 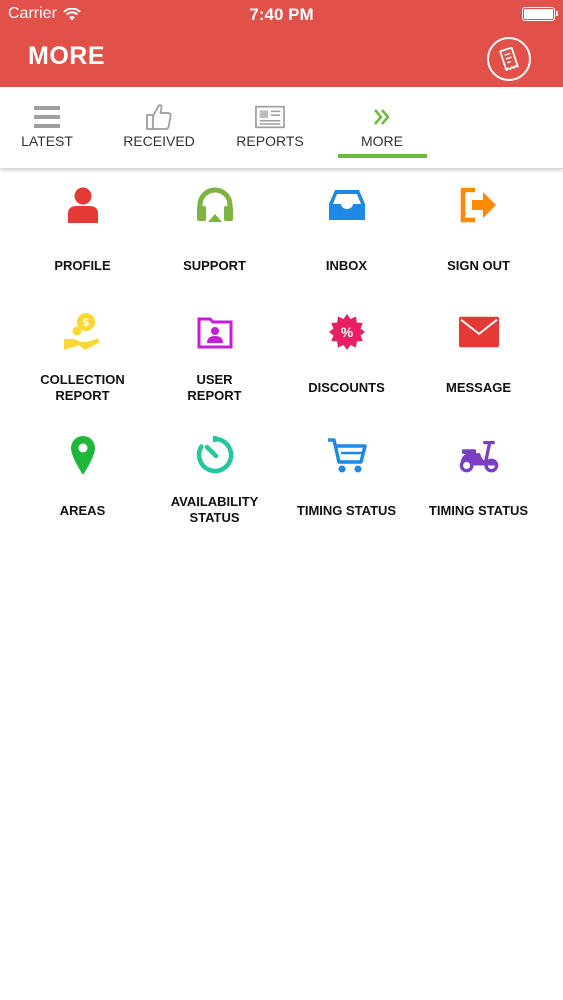 What do you see at coordinates (346, 485) in the screenshot?
I see `menu-item-timing-status-cart: TIMING STATUS` at bounding box center [346, 485].